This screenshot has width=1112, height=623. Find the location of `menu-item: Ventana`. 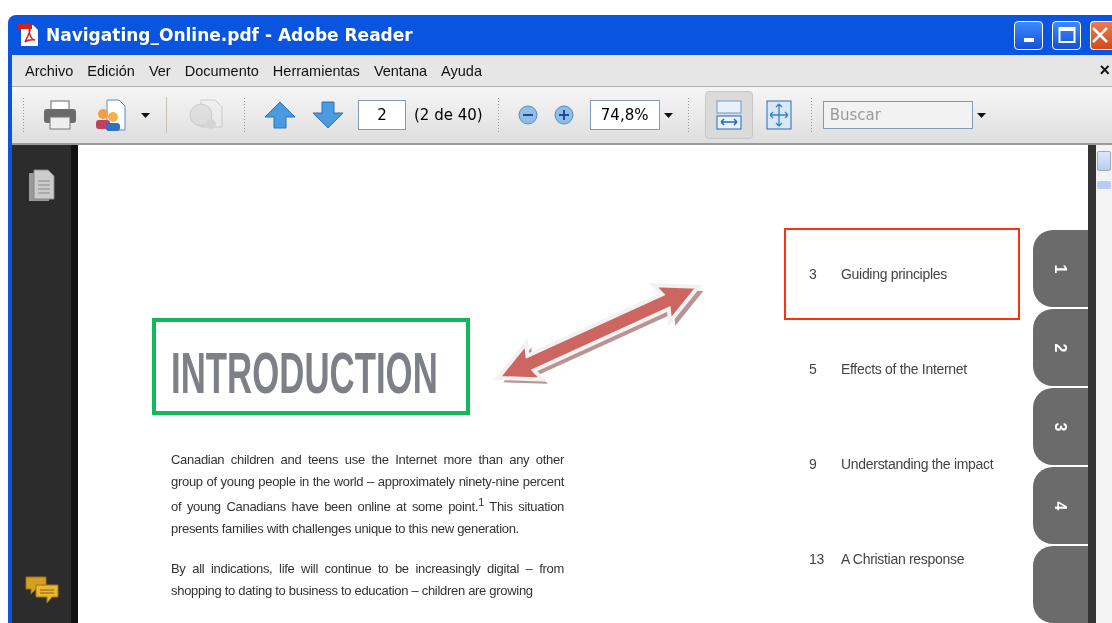

menu-item: Ventana is located at coordinates (400, 70).